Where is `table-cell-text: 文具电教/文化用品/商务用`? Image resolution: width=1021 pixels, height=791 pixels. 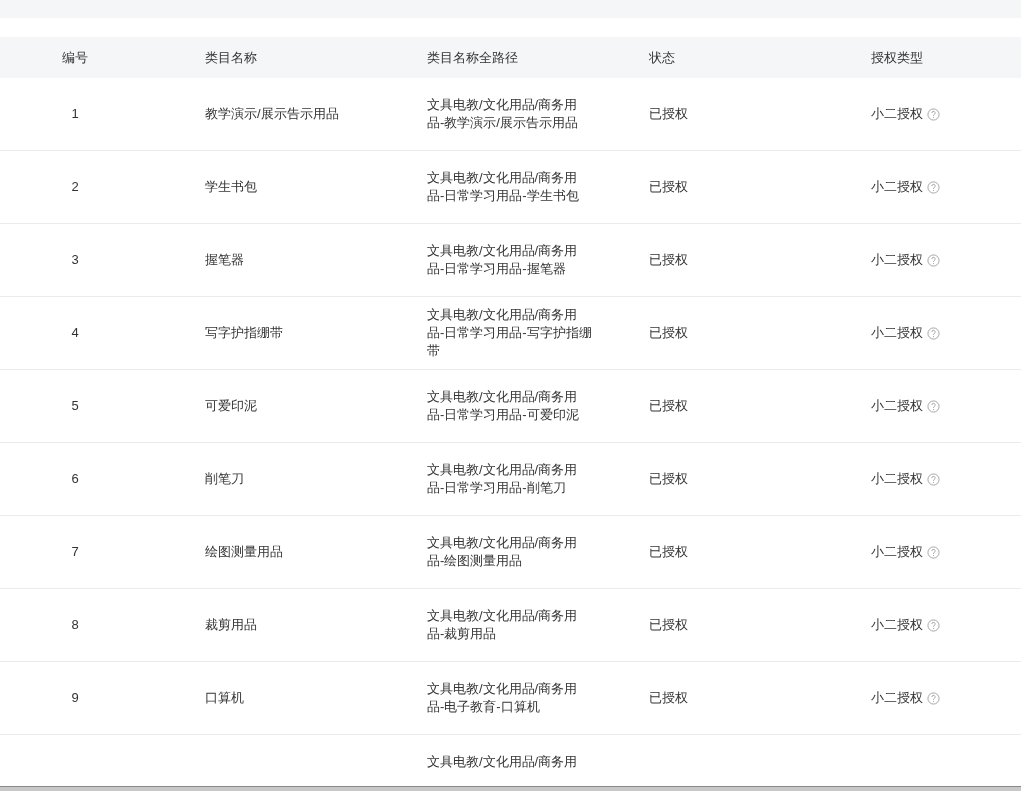
table-cell-text: 文具电教/文化用品/商务用 is located at coordinates (503, 762).